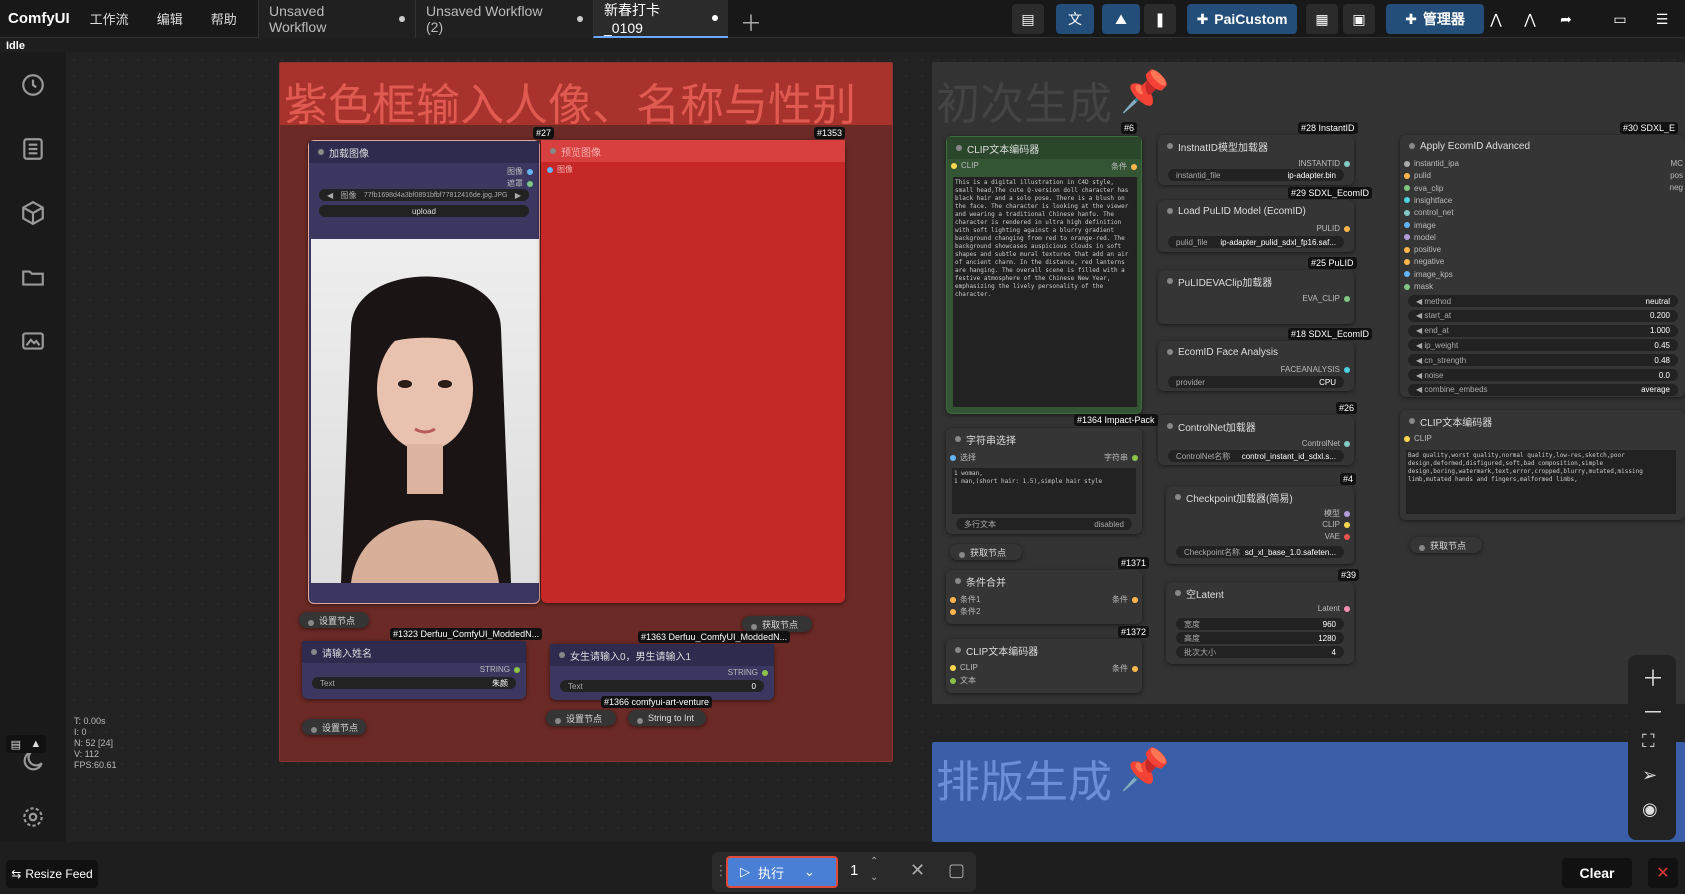 The image size is (1685, 894). I want to click on node-get-node-2: 获取节点, so click(986, 552).